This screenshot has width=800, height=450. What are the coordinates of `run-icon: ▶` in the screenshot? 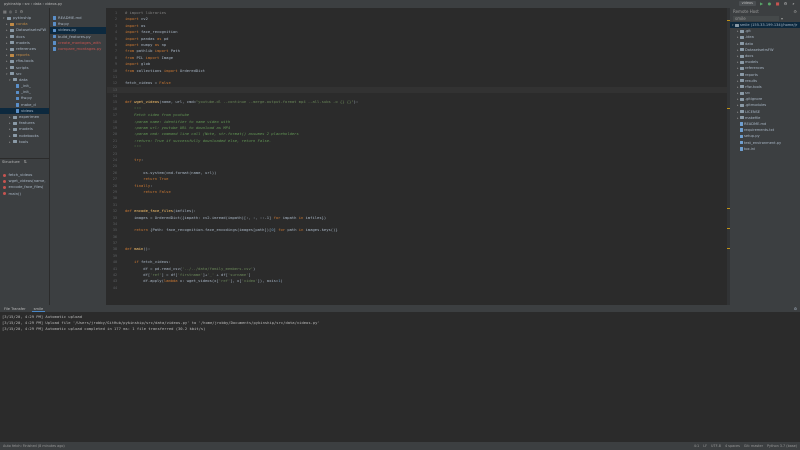 It's located at (761, 3).